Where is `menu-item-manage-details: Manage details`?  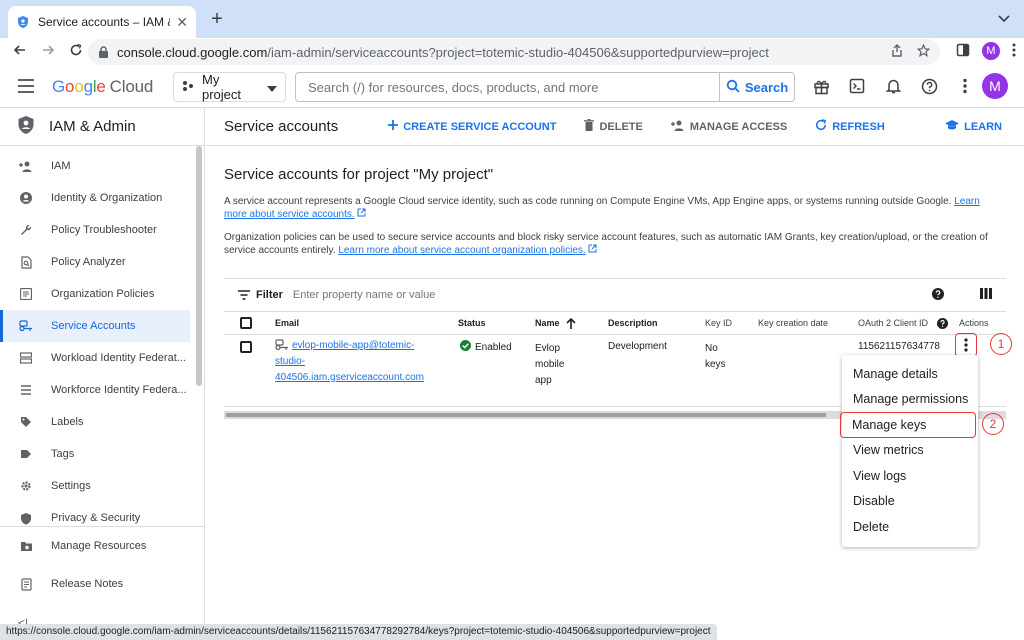
menu-item-manage-details: Manage details is located at coordinates (910, 374).